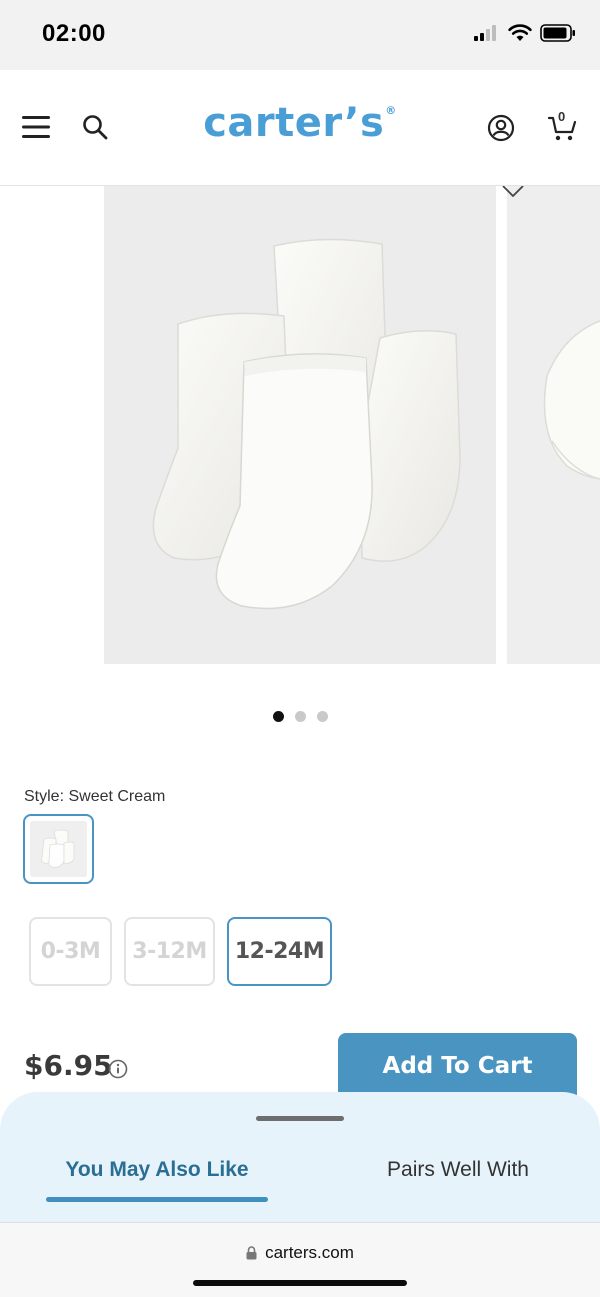 The height and width of the screenshot is (1297, 600). I want to click on url-field: carters.com, so click(300, 1253).